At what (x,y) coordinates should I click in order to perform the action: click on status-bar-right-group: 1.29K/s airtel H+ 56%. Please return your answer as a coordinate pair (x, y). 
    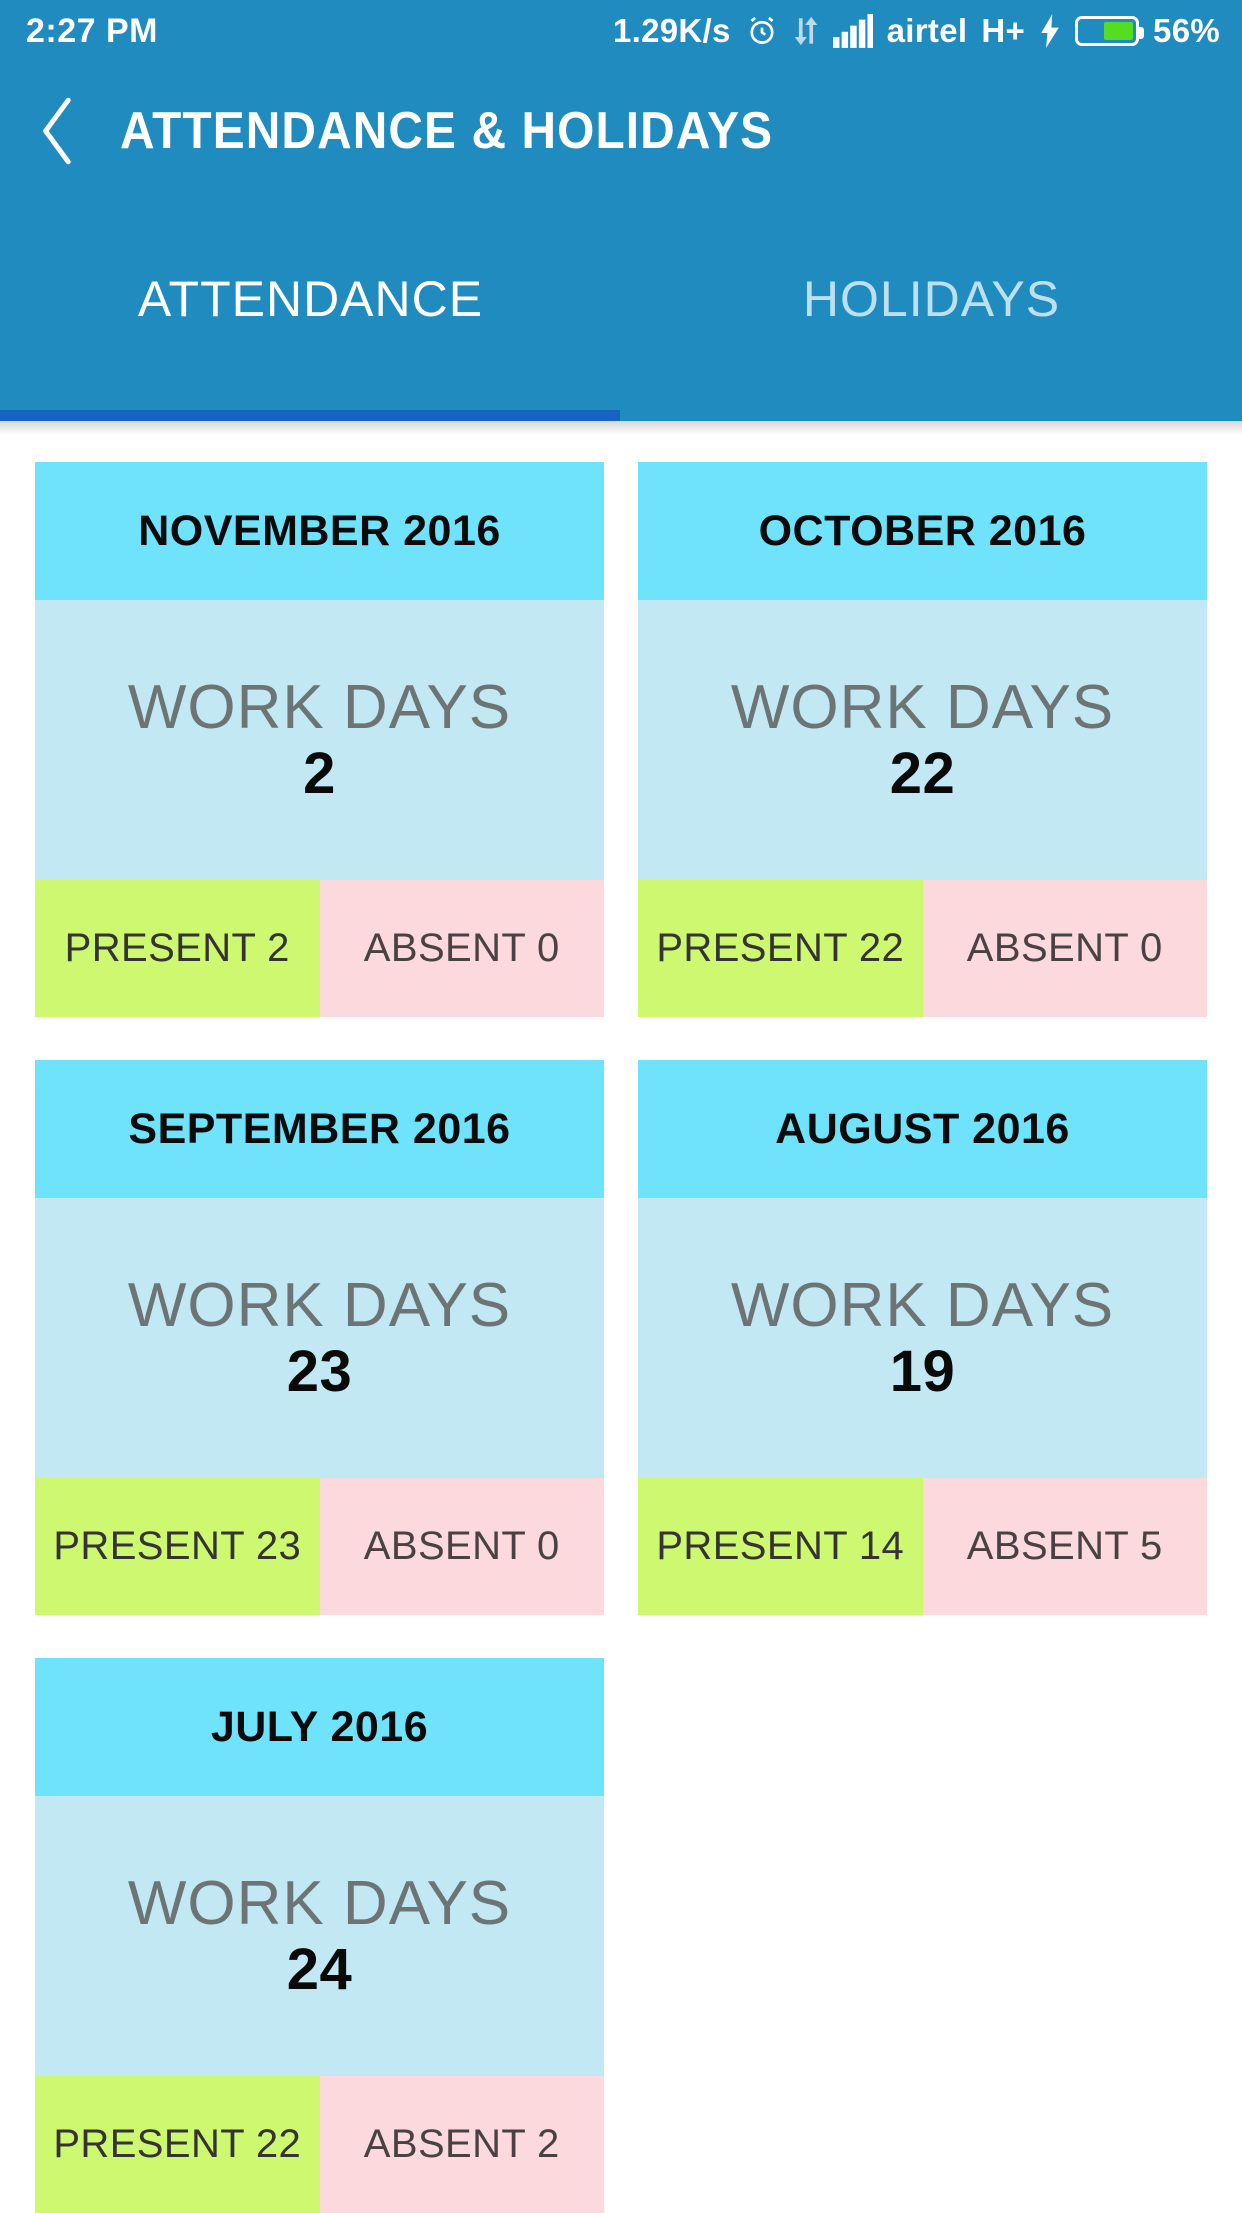
    Looking at the image, I should click on (916, 31).